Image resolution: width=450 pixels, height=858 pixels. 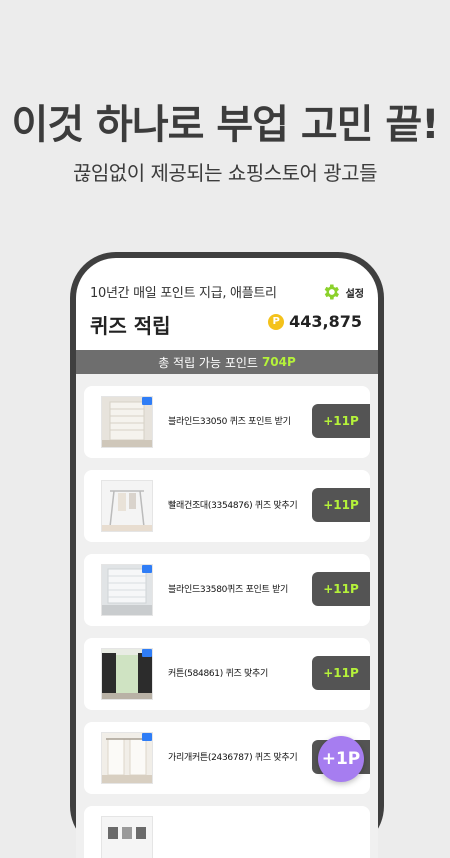 I want to click on page-title: 퀴즈 적립, so click(x=130, y=326).